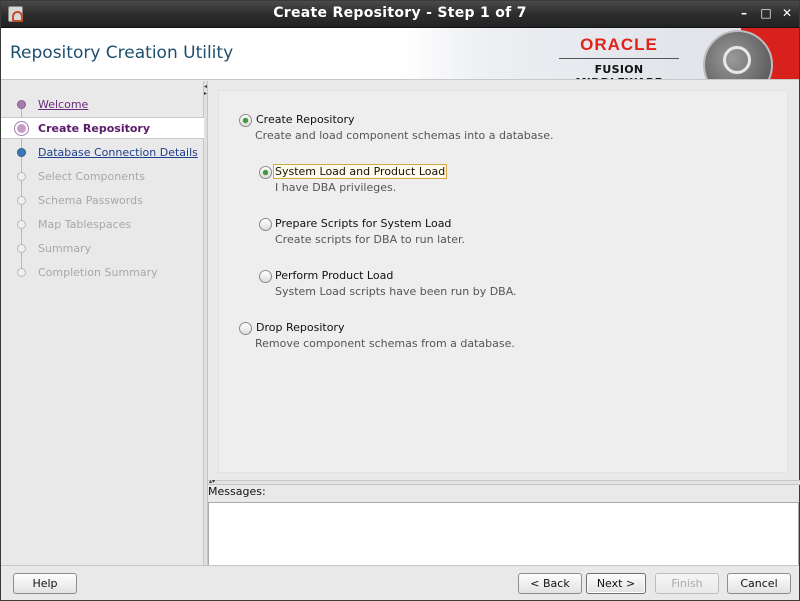 The image size is (800, 601). Describe the element at coordinates (63, 104) in the screenshot. I see `step-label: Welcome` at that location.